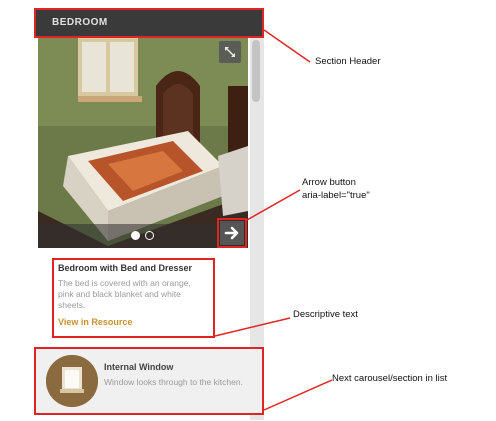  What do you see at coordinates (329, 182) in the screenshot?
I see `annotation-arrow-button-line1: Arrow button` at bounding box center [329, 182].